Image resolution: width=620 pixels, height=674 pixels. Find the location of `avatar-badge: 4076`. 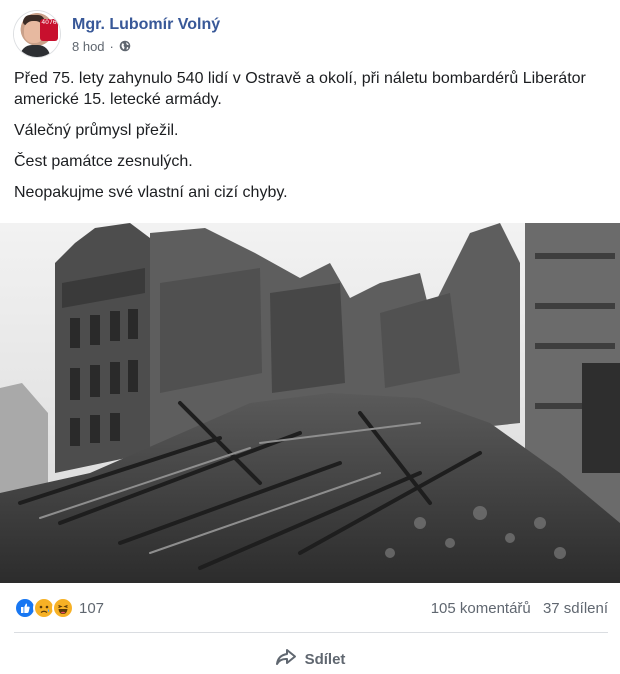

avatar-badge: 4076 is located at coordinates (49, 30).